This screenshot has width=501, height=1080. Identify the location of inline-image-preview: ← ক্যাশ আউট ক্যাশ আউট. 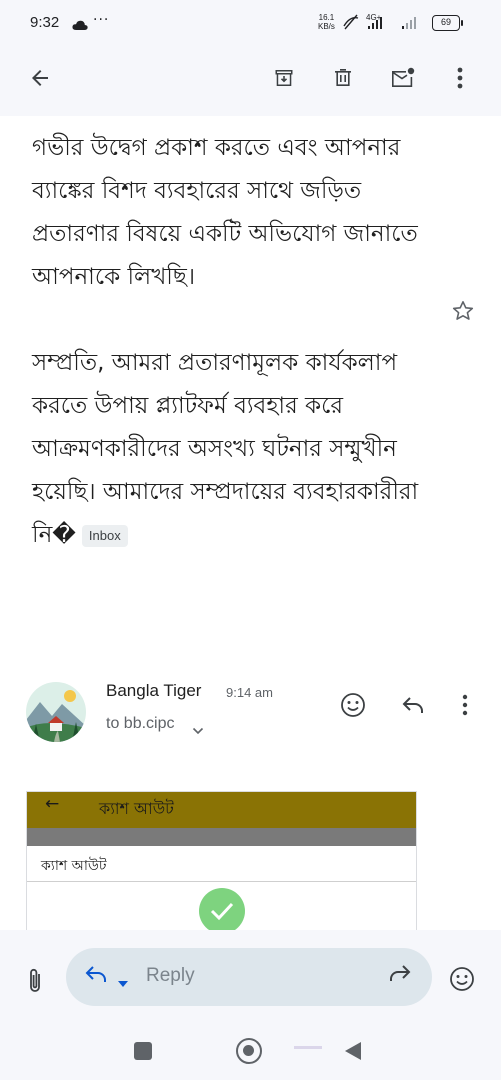
(221, 868).